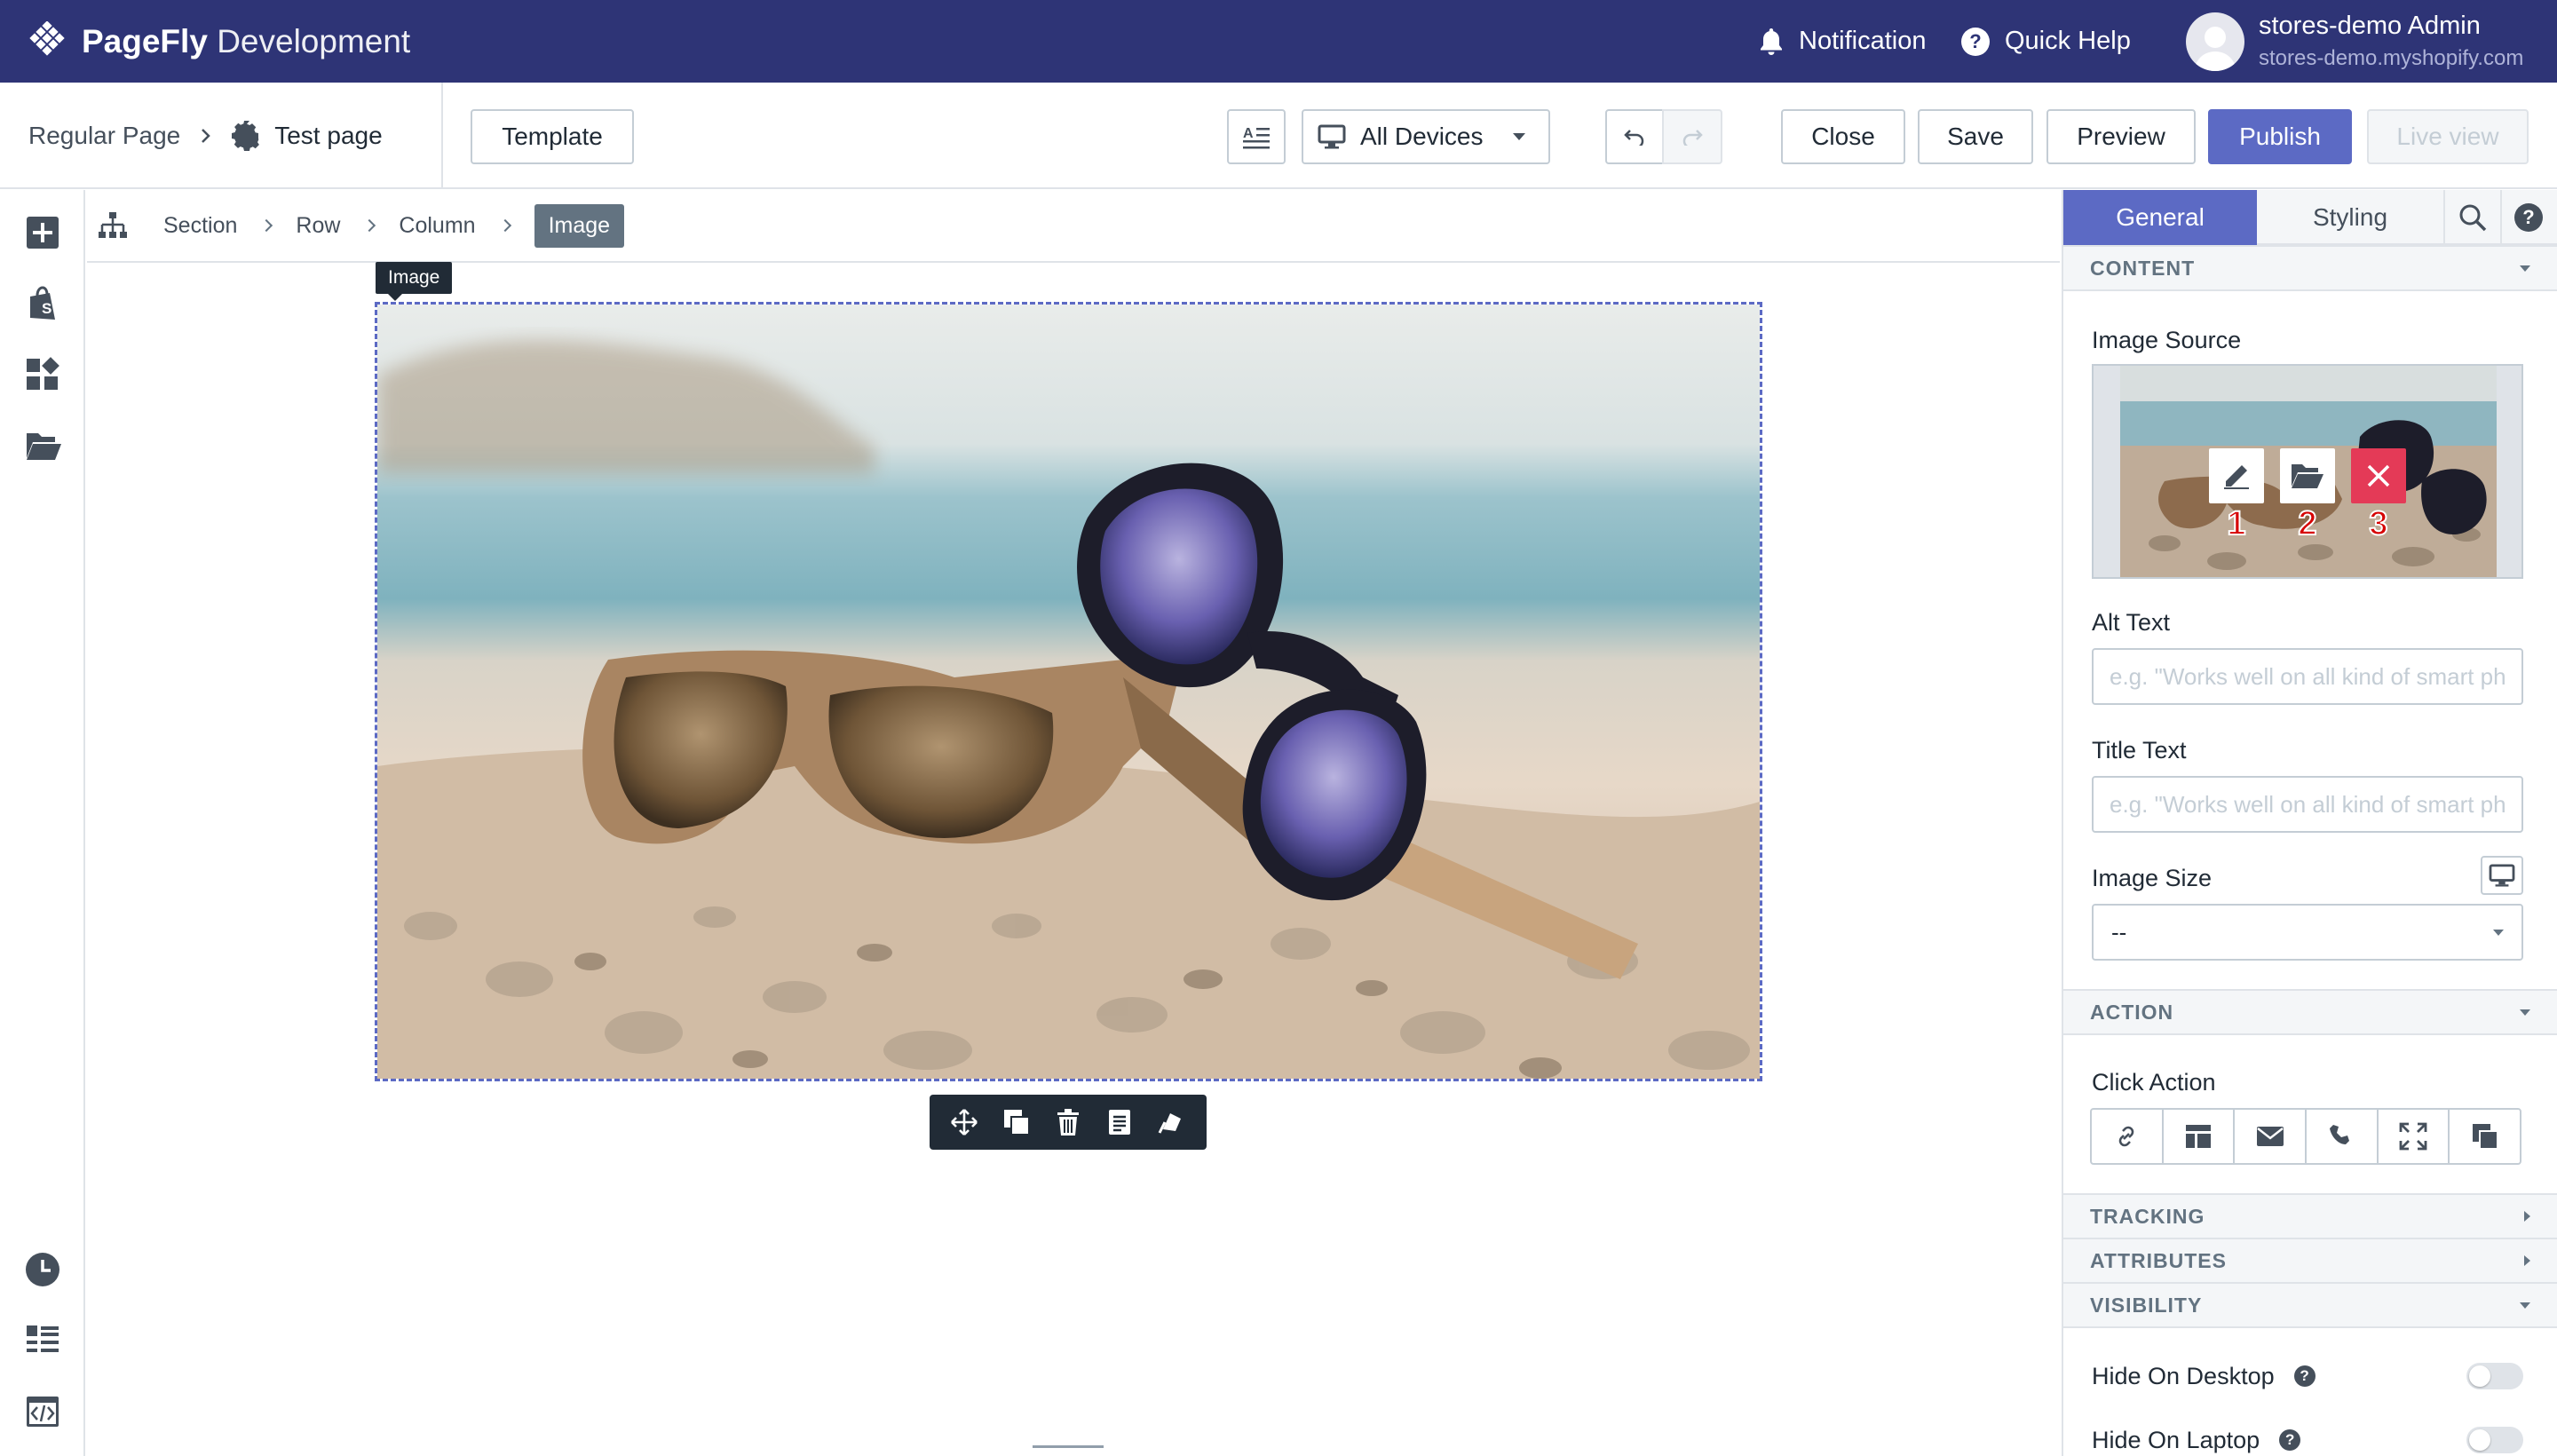  I want to click on click-action-lightbox, so click(2414, 1136).